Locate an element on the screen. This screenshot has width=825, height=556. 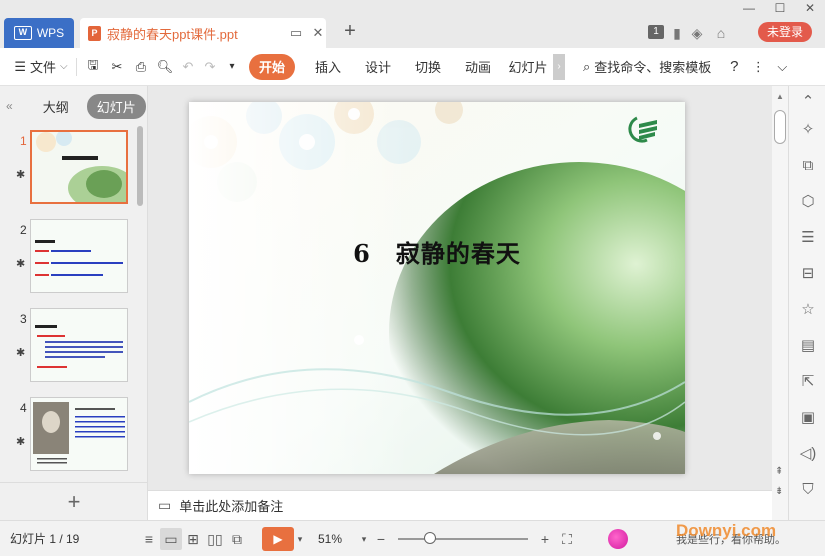
window-count-badge: 1 is located at coordinates (656, 32).